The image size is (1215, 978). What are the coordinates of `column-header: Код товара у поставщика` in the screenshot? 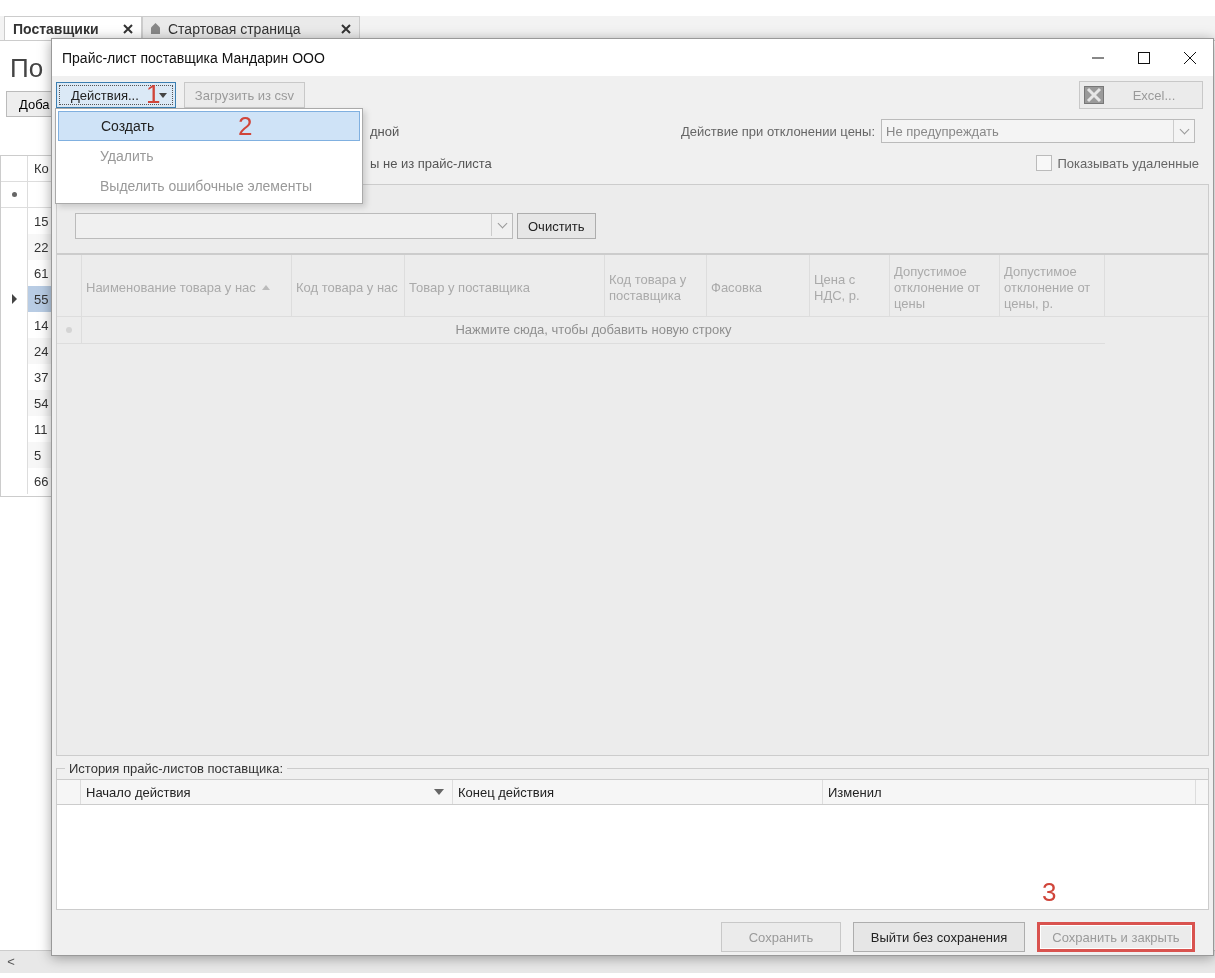 It's located at (656, 285).